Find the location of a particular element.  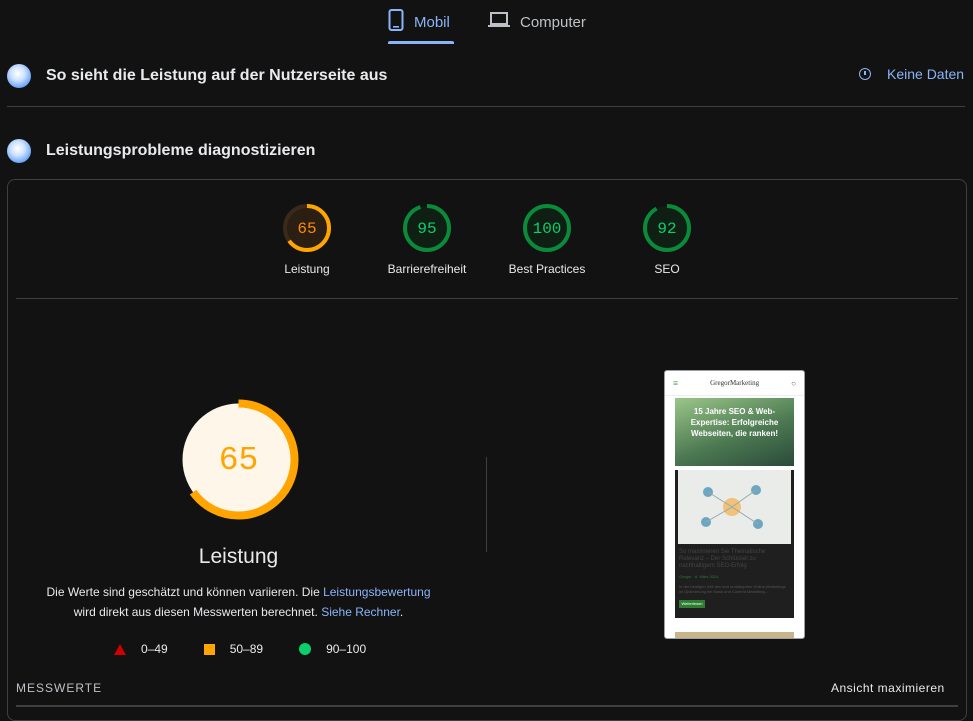

metrics-heading: MESSWERTE is located at coordinates (59, 688).